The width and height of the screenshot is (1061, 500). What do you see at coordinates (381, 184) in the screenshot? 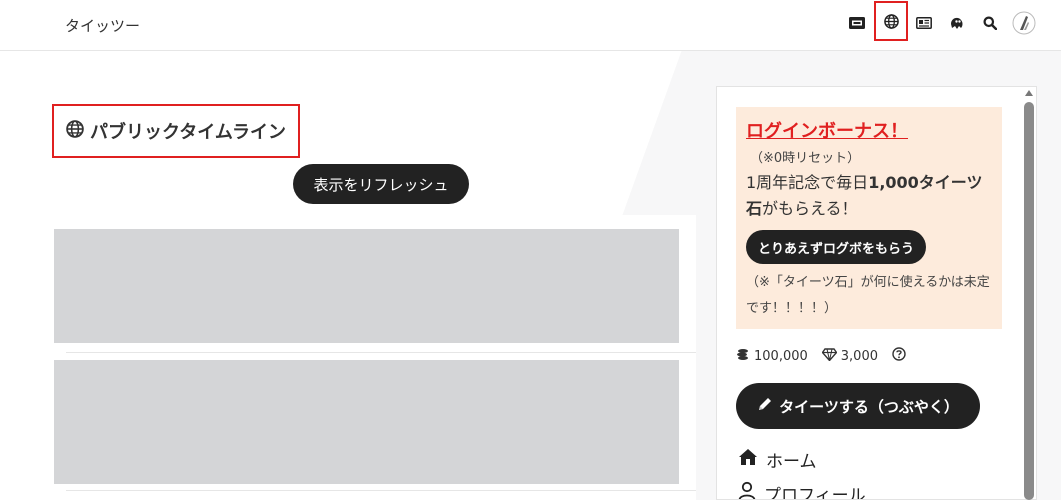
I see `refresh-button: 表示をリフレッシュ` at bounding box center [381, 184].